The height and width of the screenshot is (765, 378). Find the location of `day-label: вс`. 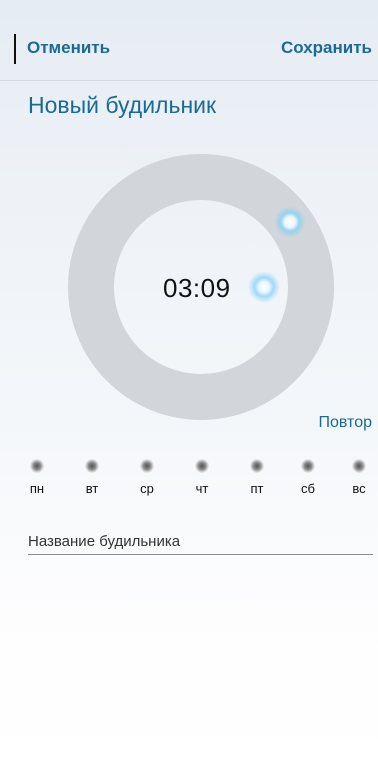

day-label: вс is located at coordinates (359, 488).